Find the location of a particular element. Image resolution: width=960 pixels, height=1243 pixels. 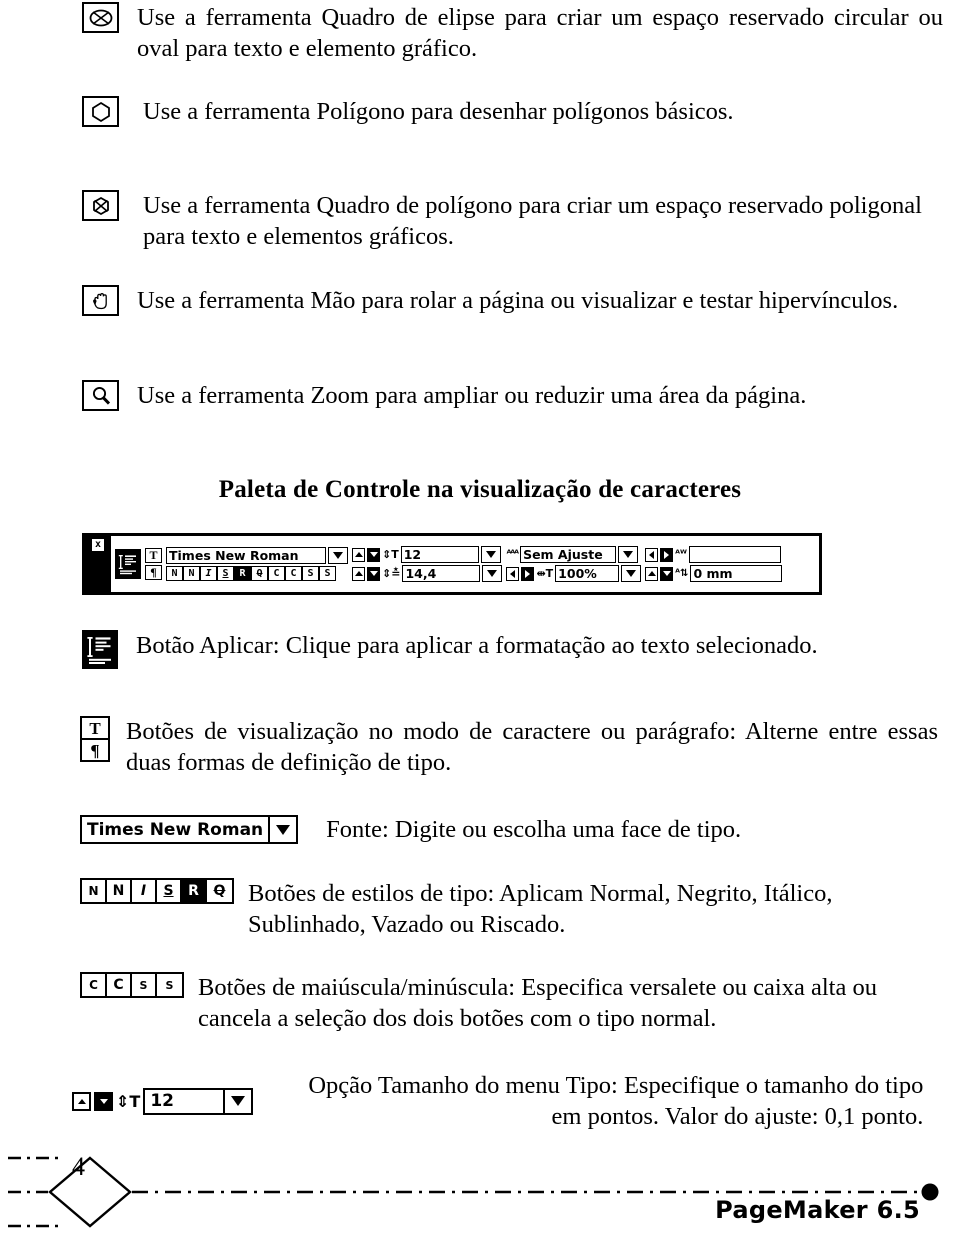

palette-case-subscript: S is located at coordinates (327, 573).